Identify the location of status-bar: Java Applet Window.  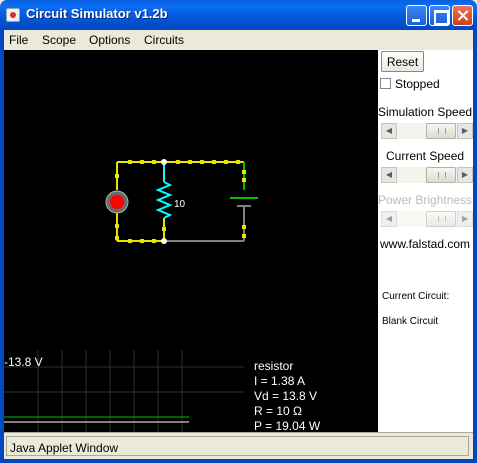
(238, 445).